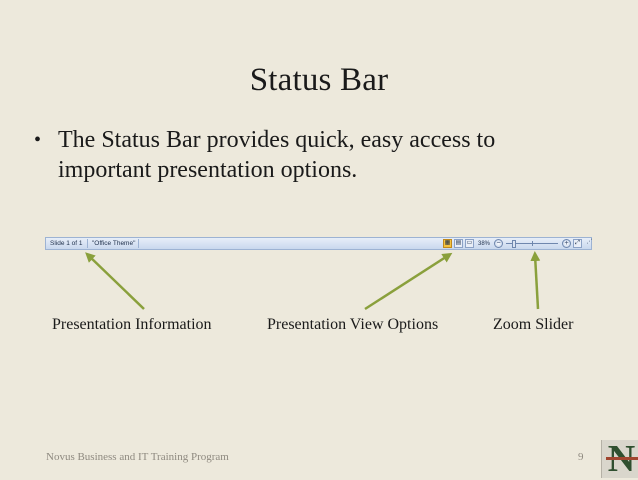  Describe the element at coordinates (137, 457) in the screenshot. I see `footer-program-name: Novus Business and IT Training Program` at that location.